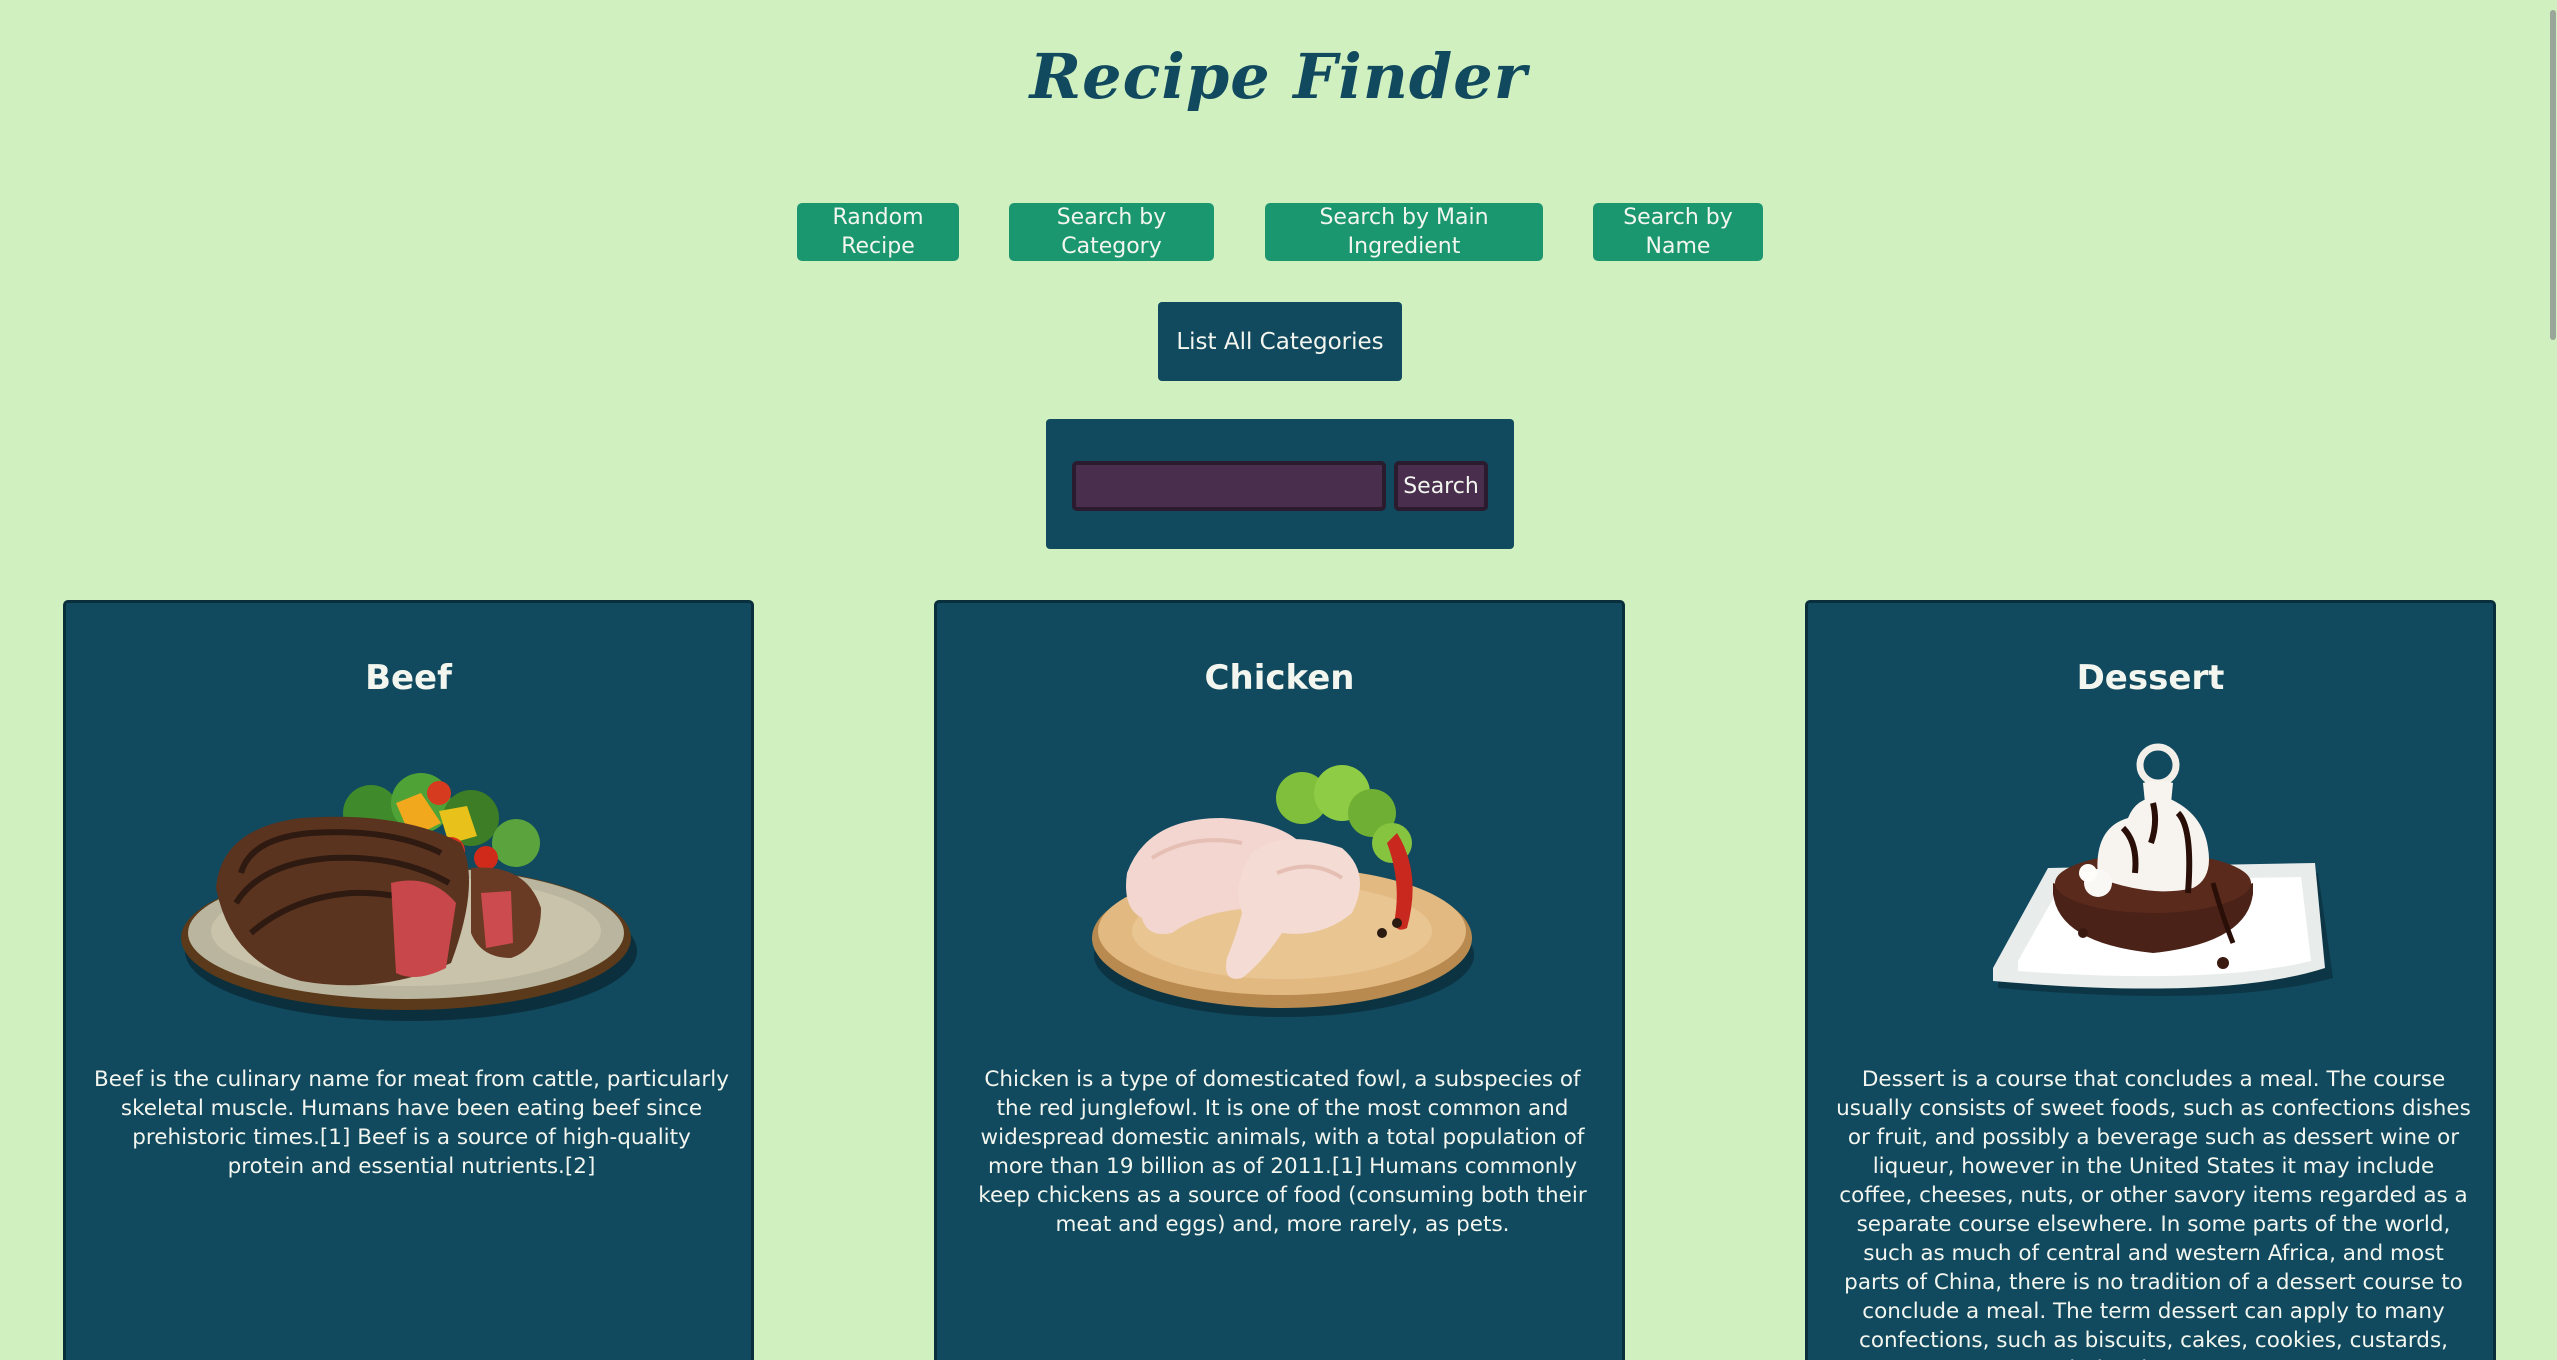 Image resolution: width=2557 pixels, height=1360 pixels. Describe the element at coordinates (1678, 246) in the screenshot. I see `button-label-line: Name` at that location.